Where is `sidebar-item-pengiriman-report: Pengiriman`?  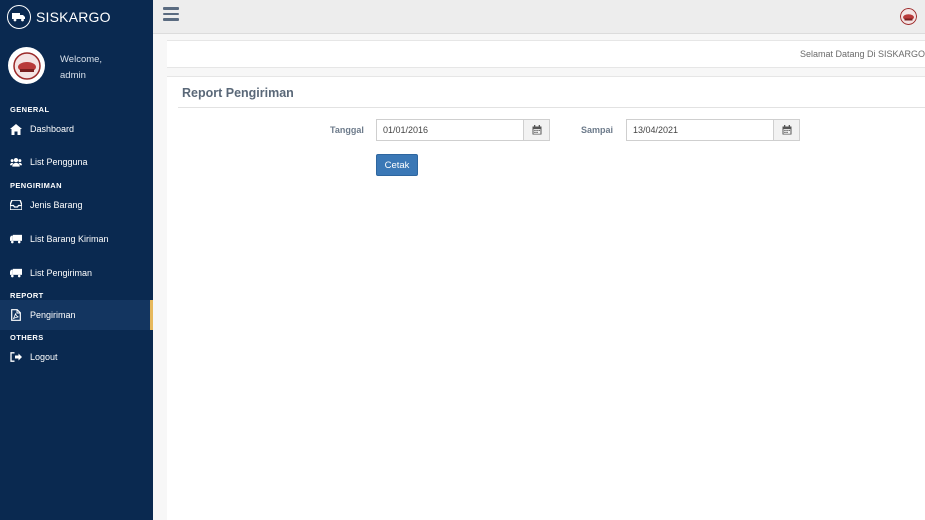 sidebar-item-pengiriman-report: Pengiriman is located at coordinates (76, 315).